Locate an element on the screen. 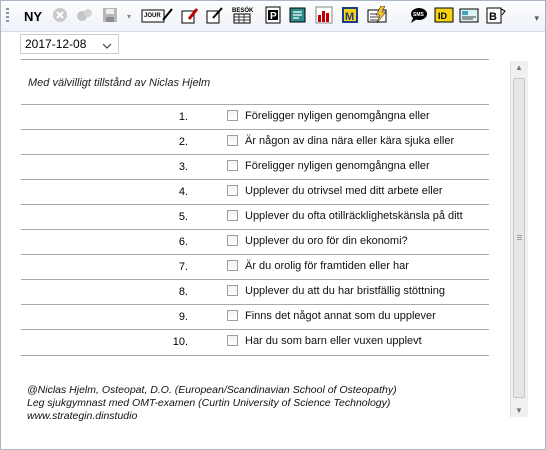  question-row: 3. Föreligger nyligen genomgångna eller is located at coordinates (255, 167).